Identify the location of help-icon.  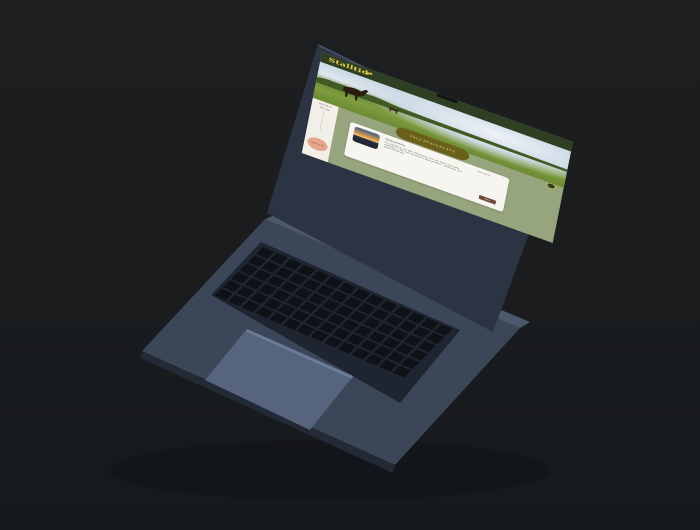
(551, 186).